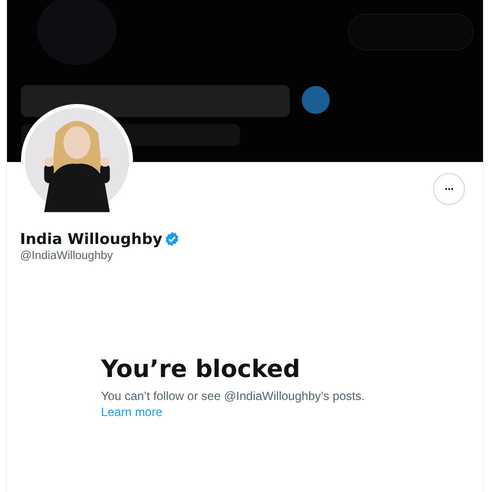 The width and height of the screenshot is (490, 492). Describe the element at coordinates (91, 239) in the screenshot. I see `profile-name: India Willoughby` at that location.